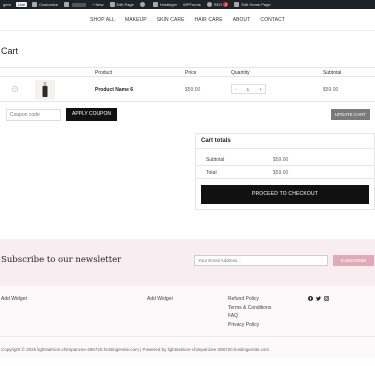  Describe the element at coordinates (353, 260) in the screenshot. I see `subscribe-button: SUBSCRIBE` at that location.